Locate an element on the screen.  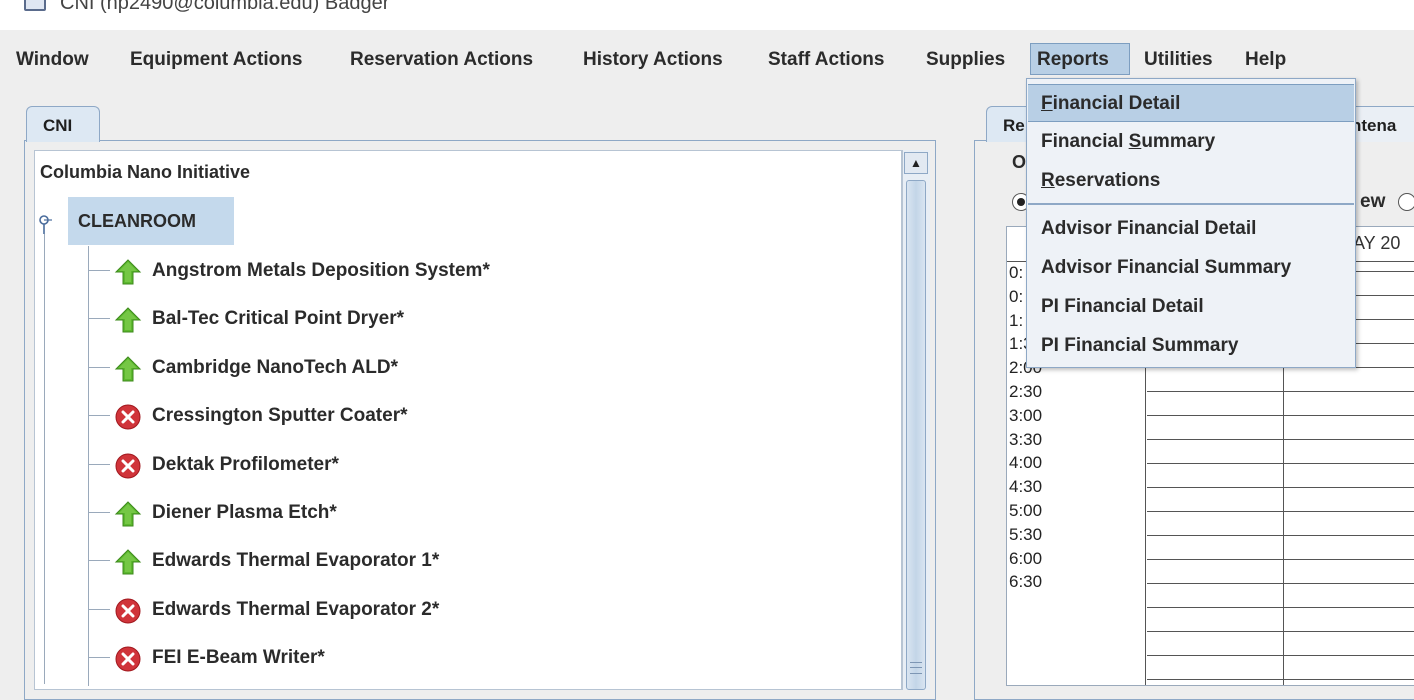
menu-reports: Reports is located at coordinates (1080, 59).